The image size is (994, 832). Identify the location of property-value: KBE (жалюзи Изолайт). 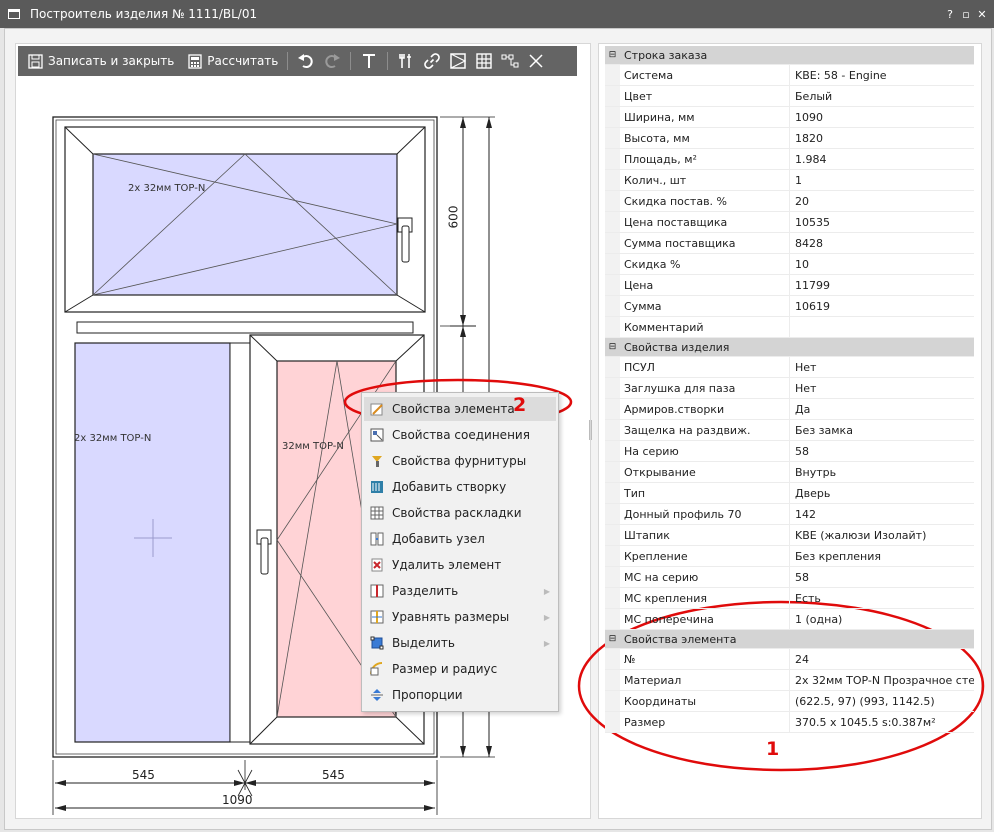
(882, 535).